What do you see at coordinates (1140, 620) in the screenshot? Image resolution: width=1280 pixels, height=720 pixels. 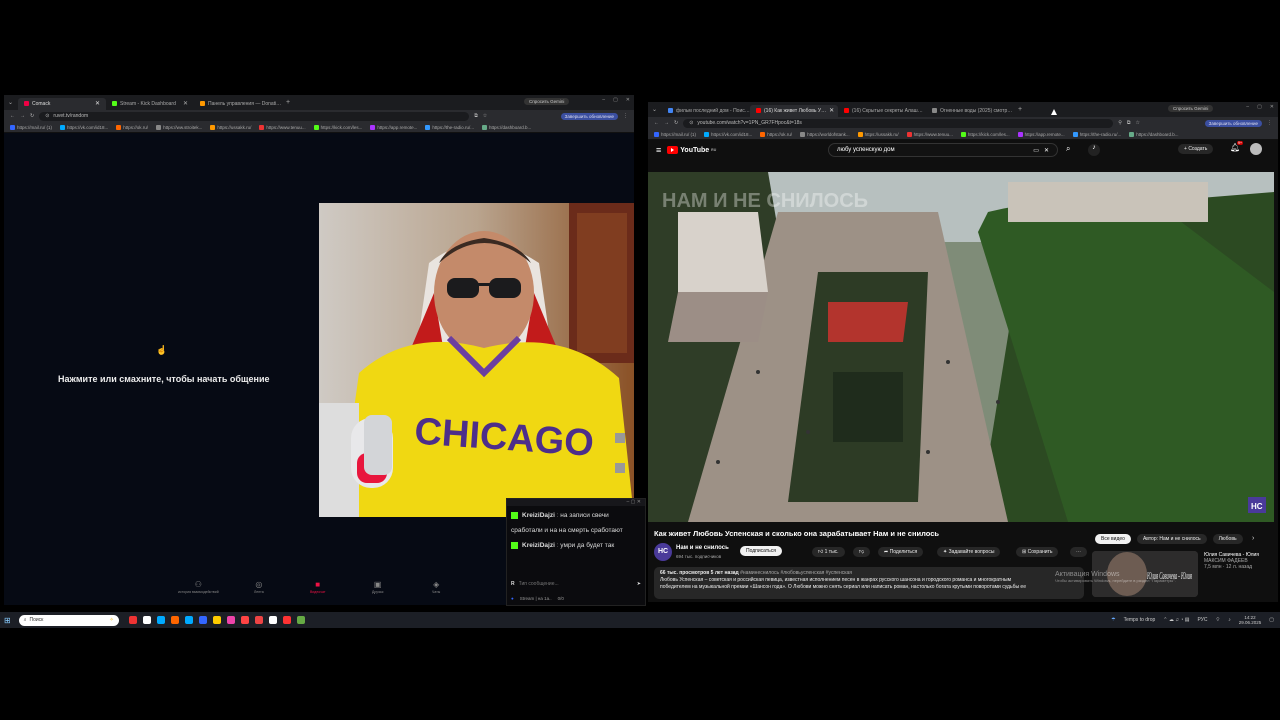 I see `weather-text: Temps to drop` at bounding box center [1140, 620].